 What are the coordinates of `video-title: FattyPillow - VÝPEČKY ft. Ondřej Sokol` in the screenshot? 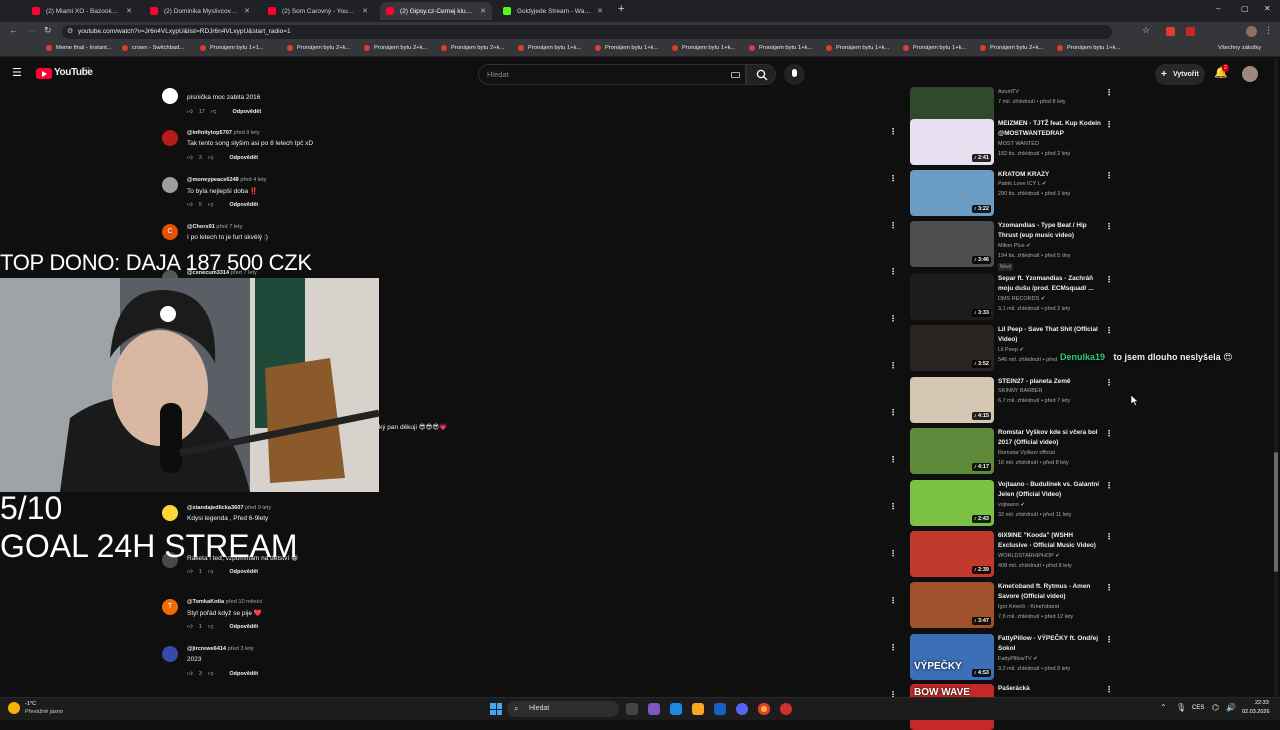 It's located at (1050, 643).